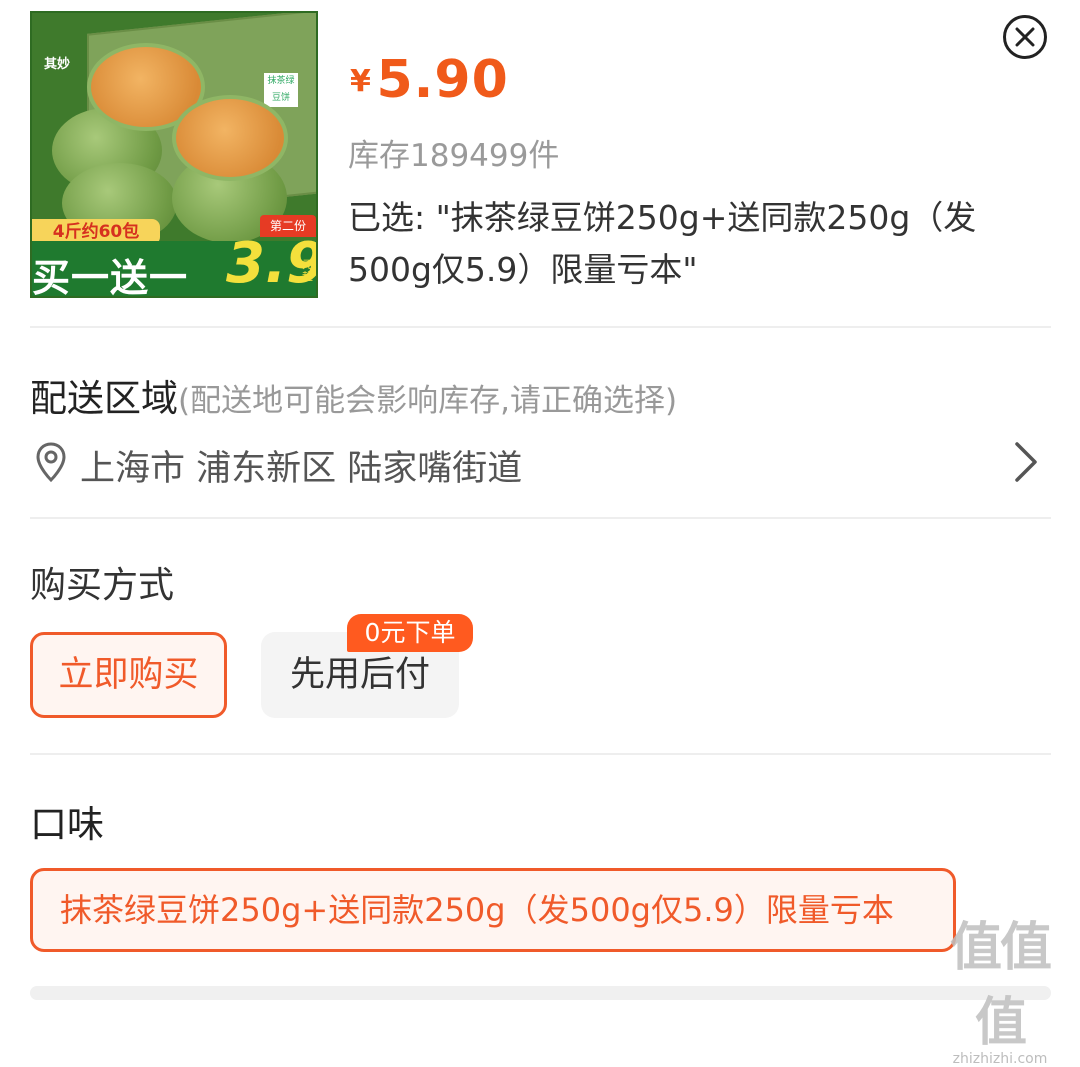 The image size is (1080, 1067). I want to click on watermark-url: zhizhizhi.com, so click(1000, 1059).